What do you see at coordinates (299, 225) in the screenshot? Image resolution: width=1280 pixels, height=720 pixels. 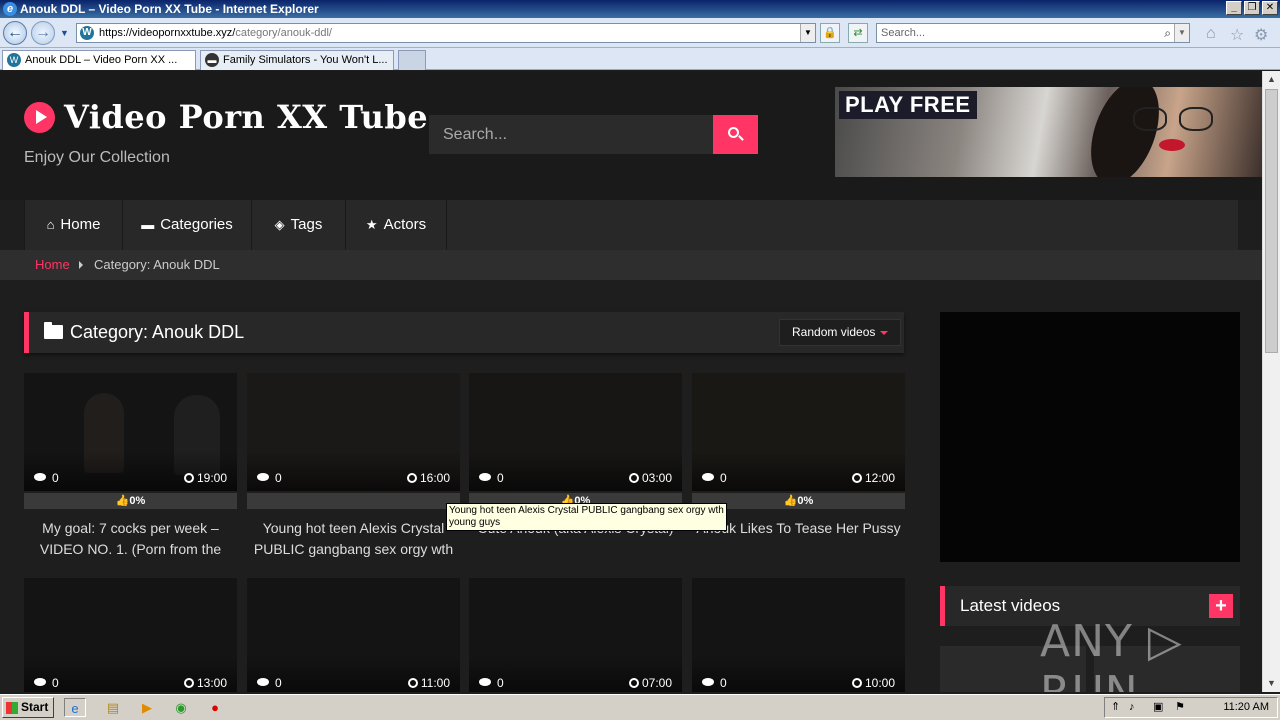 I see `nav-tags: ◈ Tags` at bounding box center [299, 225].